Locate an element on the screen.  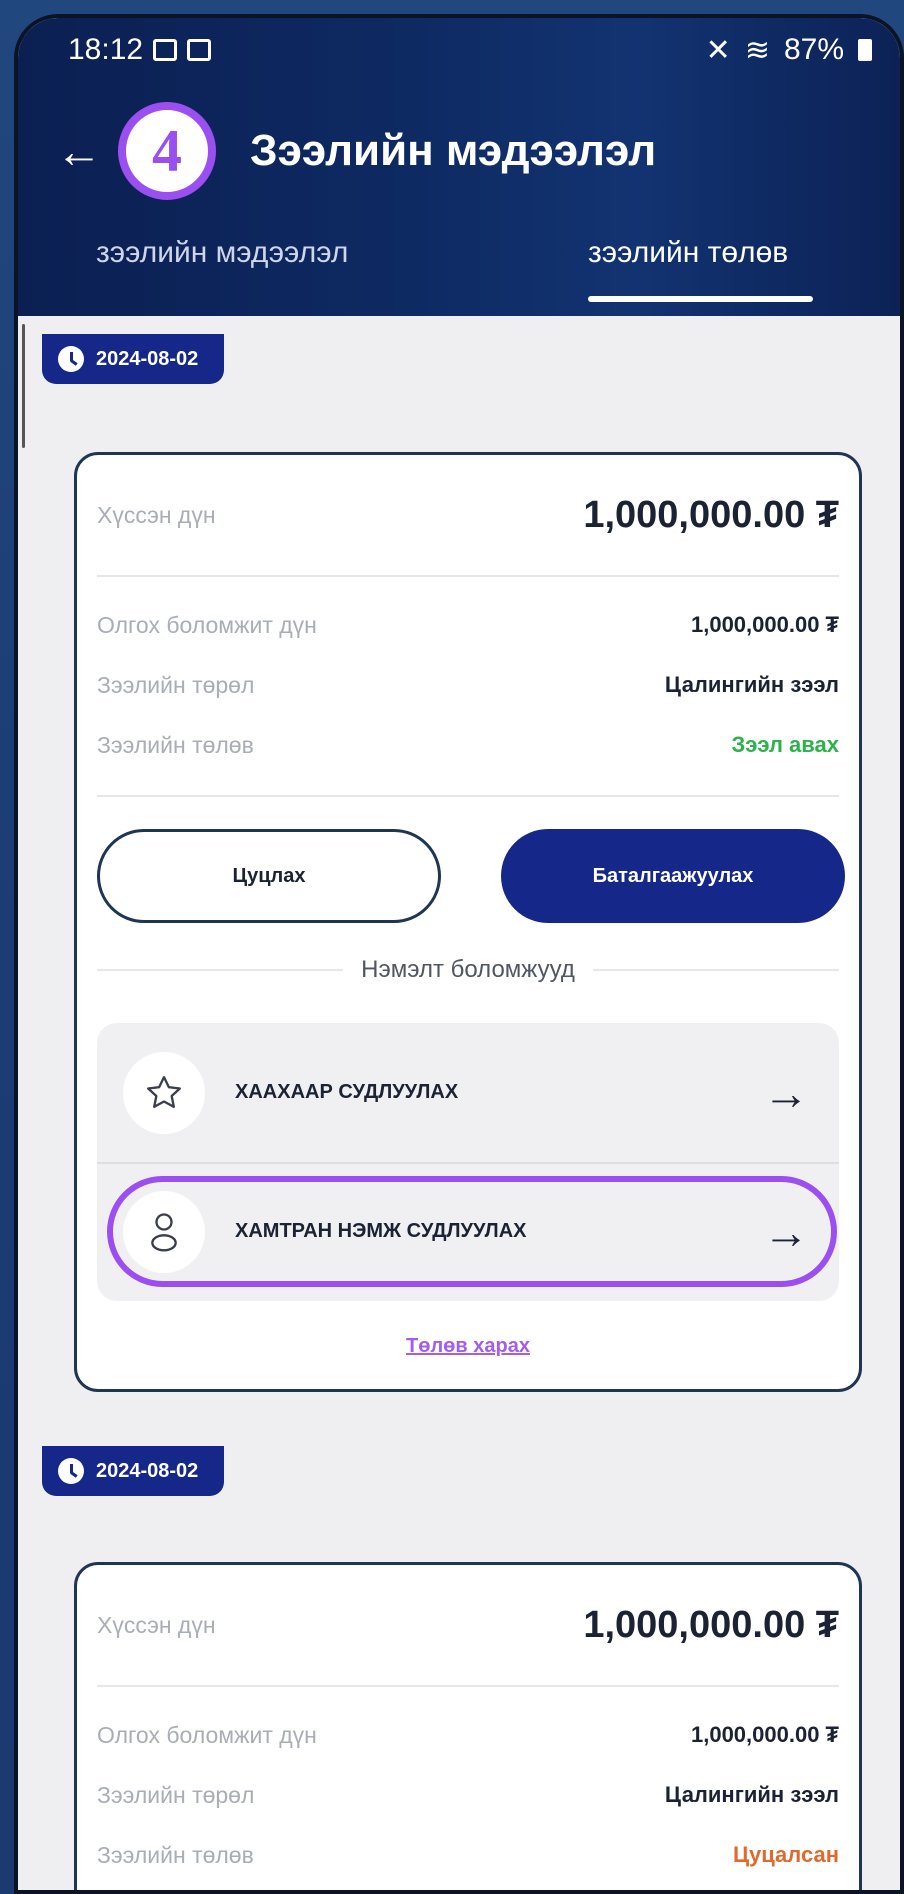
battery-percent: 87% is located at coordinates (813, 49).